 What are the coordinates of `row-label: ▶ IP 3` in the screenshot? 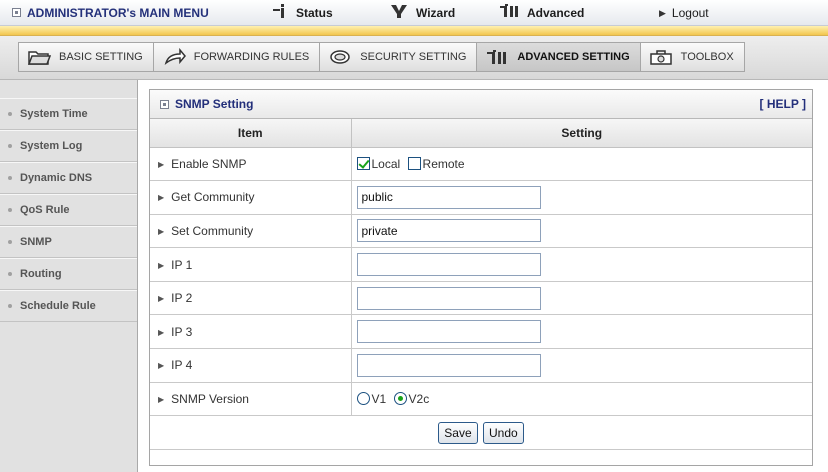 It's located at (251, 332).